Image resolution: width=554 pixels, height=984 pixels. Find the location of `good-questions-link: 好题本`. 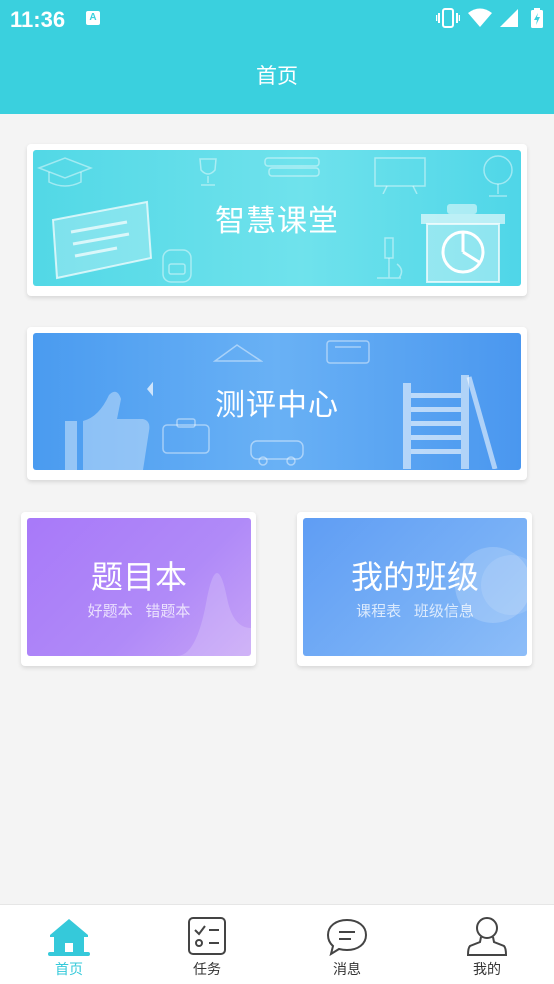

good-questions-link: 好题本 is located at coordinates (110, 611).